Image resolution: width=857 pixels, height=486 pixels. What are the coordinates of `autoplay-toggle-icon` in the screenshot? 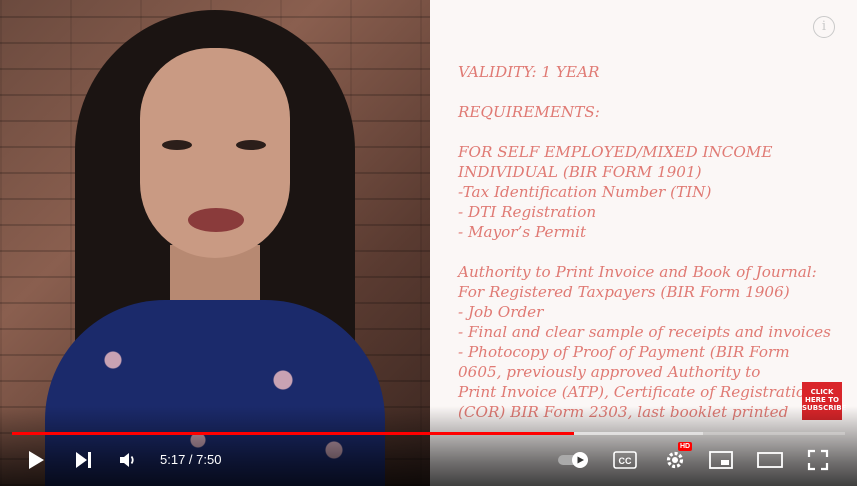 It's located at (573, 460).